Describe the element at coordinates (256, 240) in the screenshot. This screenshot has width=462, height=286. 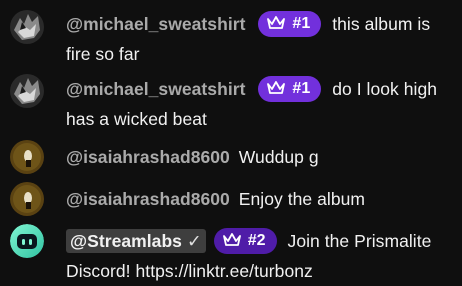
I see `badge-rank-text: #2` at that location.